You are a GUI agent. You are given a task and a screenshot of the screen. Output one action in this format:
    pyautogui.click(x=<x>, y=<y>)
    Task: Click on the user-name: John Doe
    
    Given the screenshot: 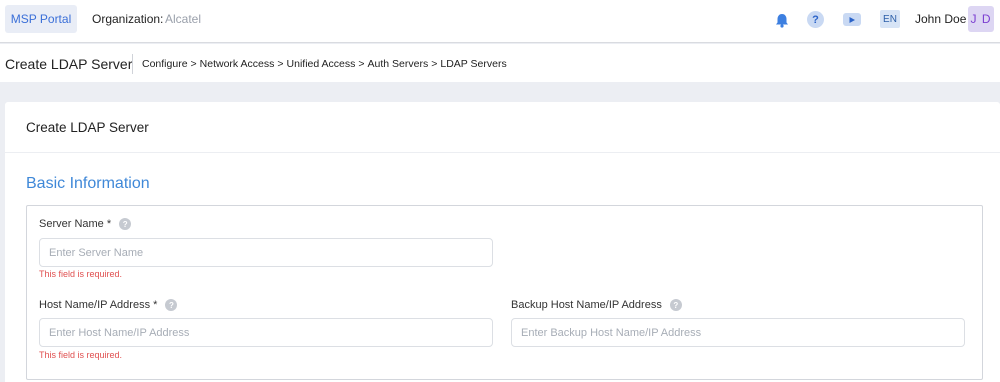 What is the action you would take?
    pyautogui.click(x=940, y=19)
    